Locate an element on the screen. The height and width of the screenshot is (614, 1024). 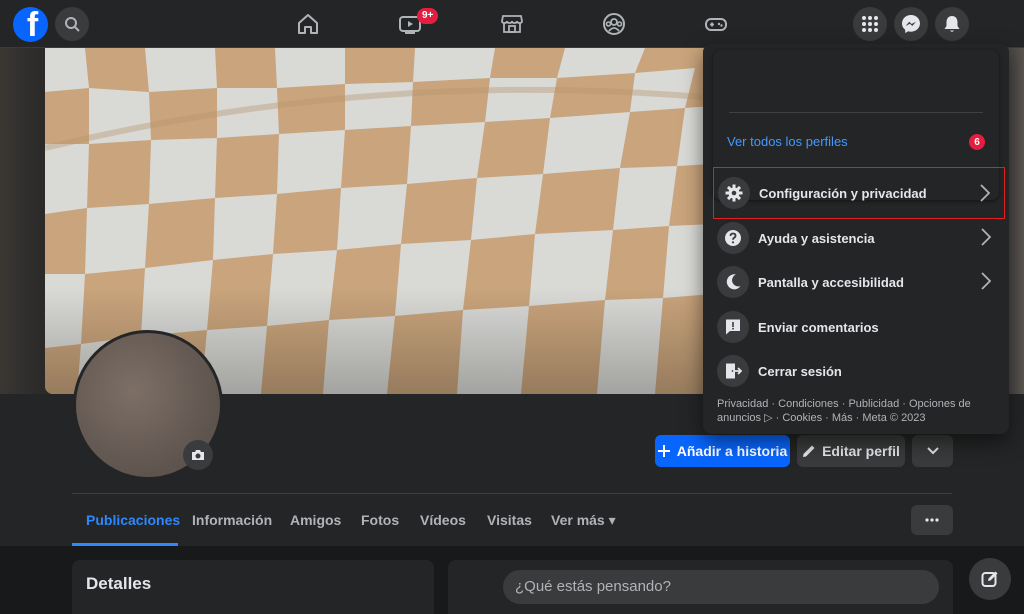
tab-visitas: Visitas is located at coordinates (509, 520).